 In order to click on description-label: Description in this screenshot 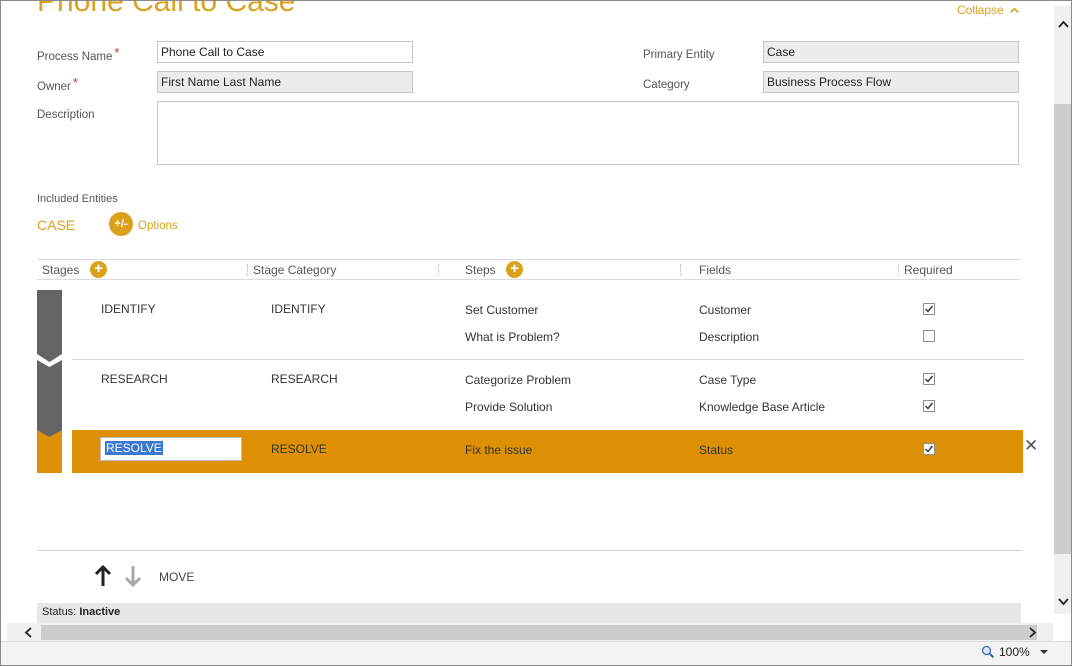, I will do `click(66, 115)`.